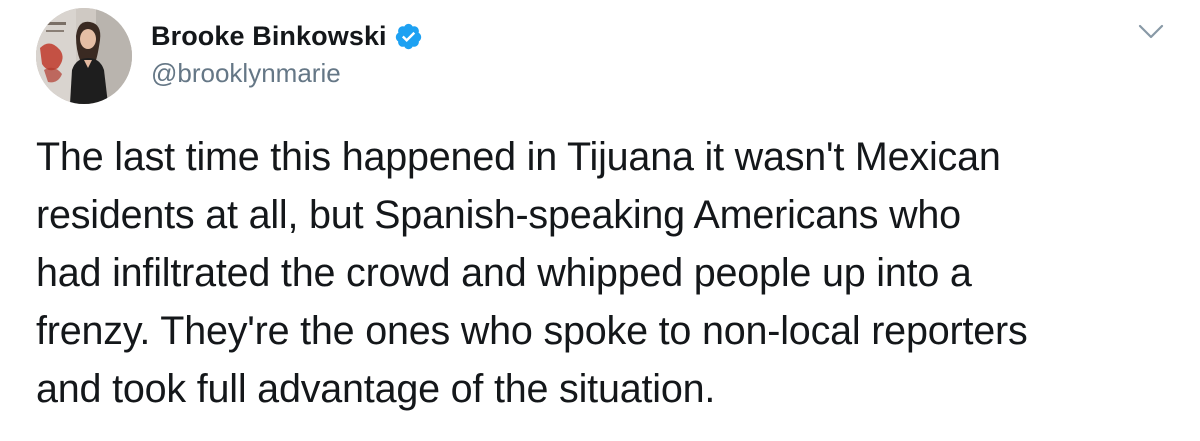 The image size is (1200, 441). I want to click on author-block: Brooke Binkowski @brooklynmarie, so click(287, 53).